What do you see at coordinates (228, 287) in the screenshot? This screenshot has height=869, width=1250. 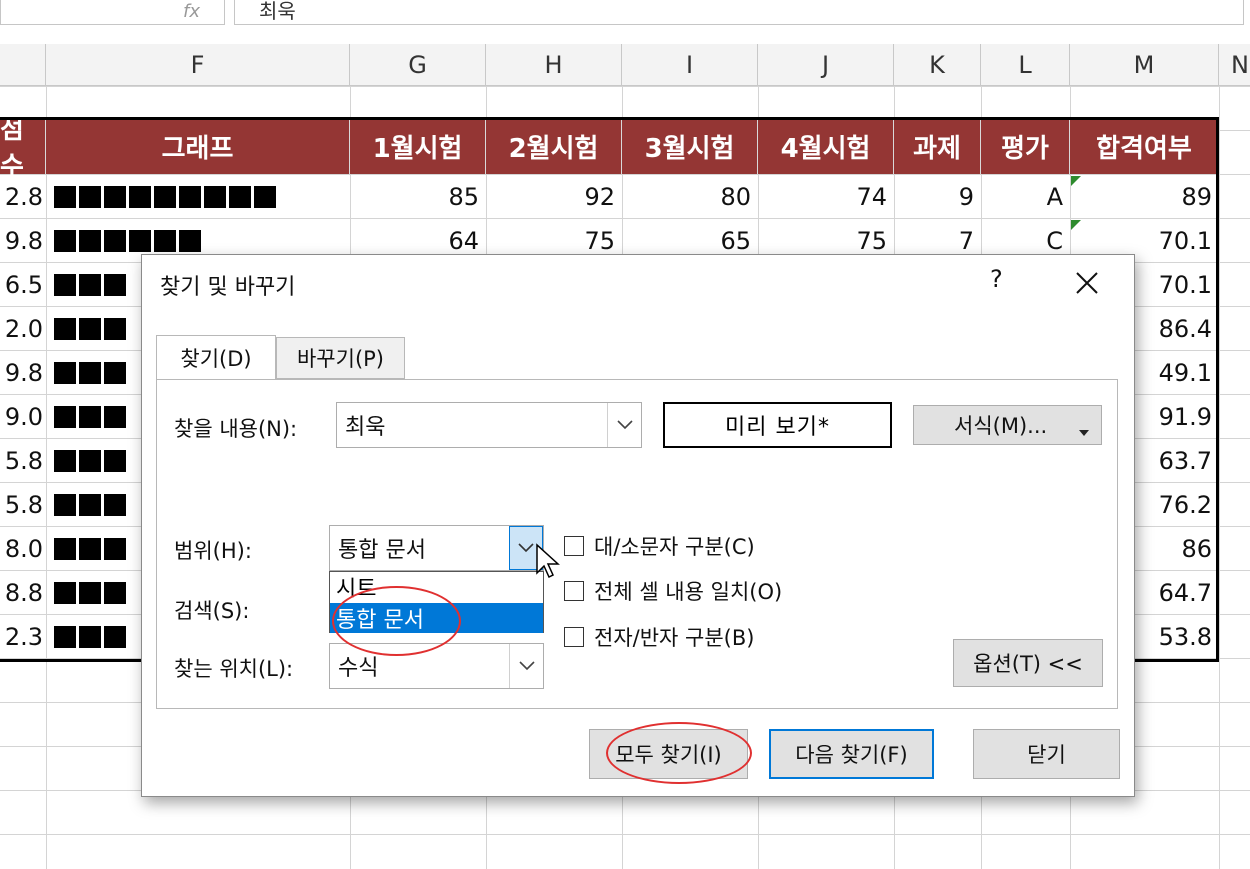 I see `dialog-title: 찾기 및 바꾸기` at bounding box center [228, 287].